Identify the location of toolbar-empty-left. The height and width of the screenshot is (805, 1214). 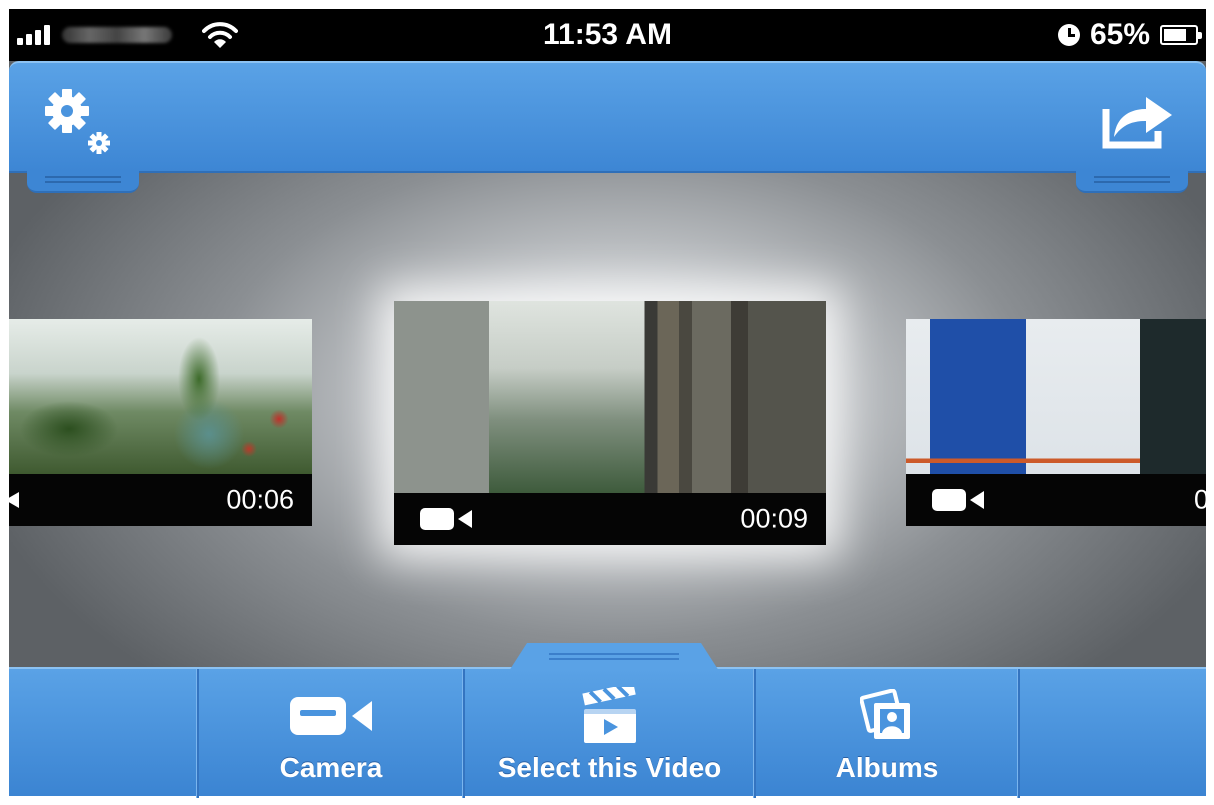
(104, 733).